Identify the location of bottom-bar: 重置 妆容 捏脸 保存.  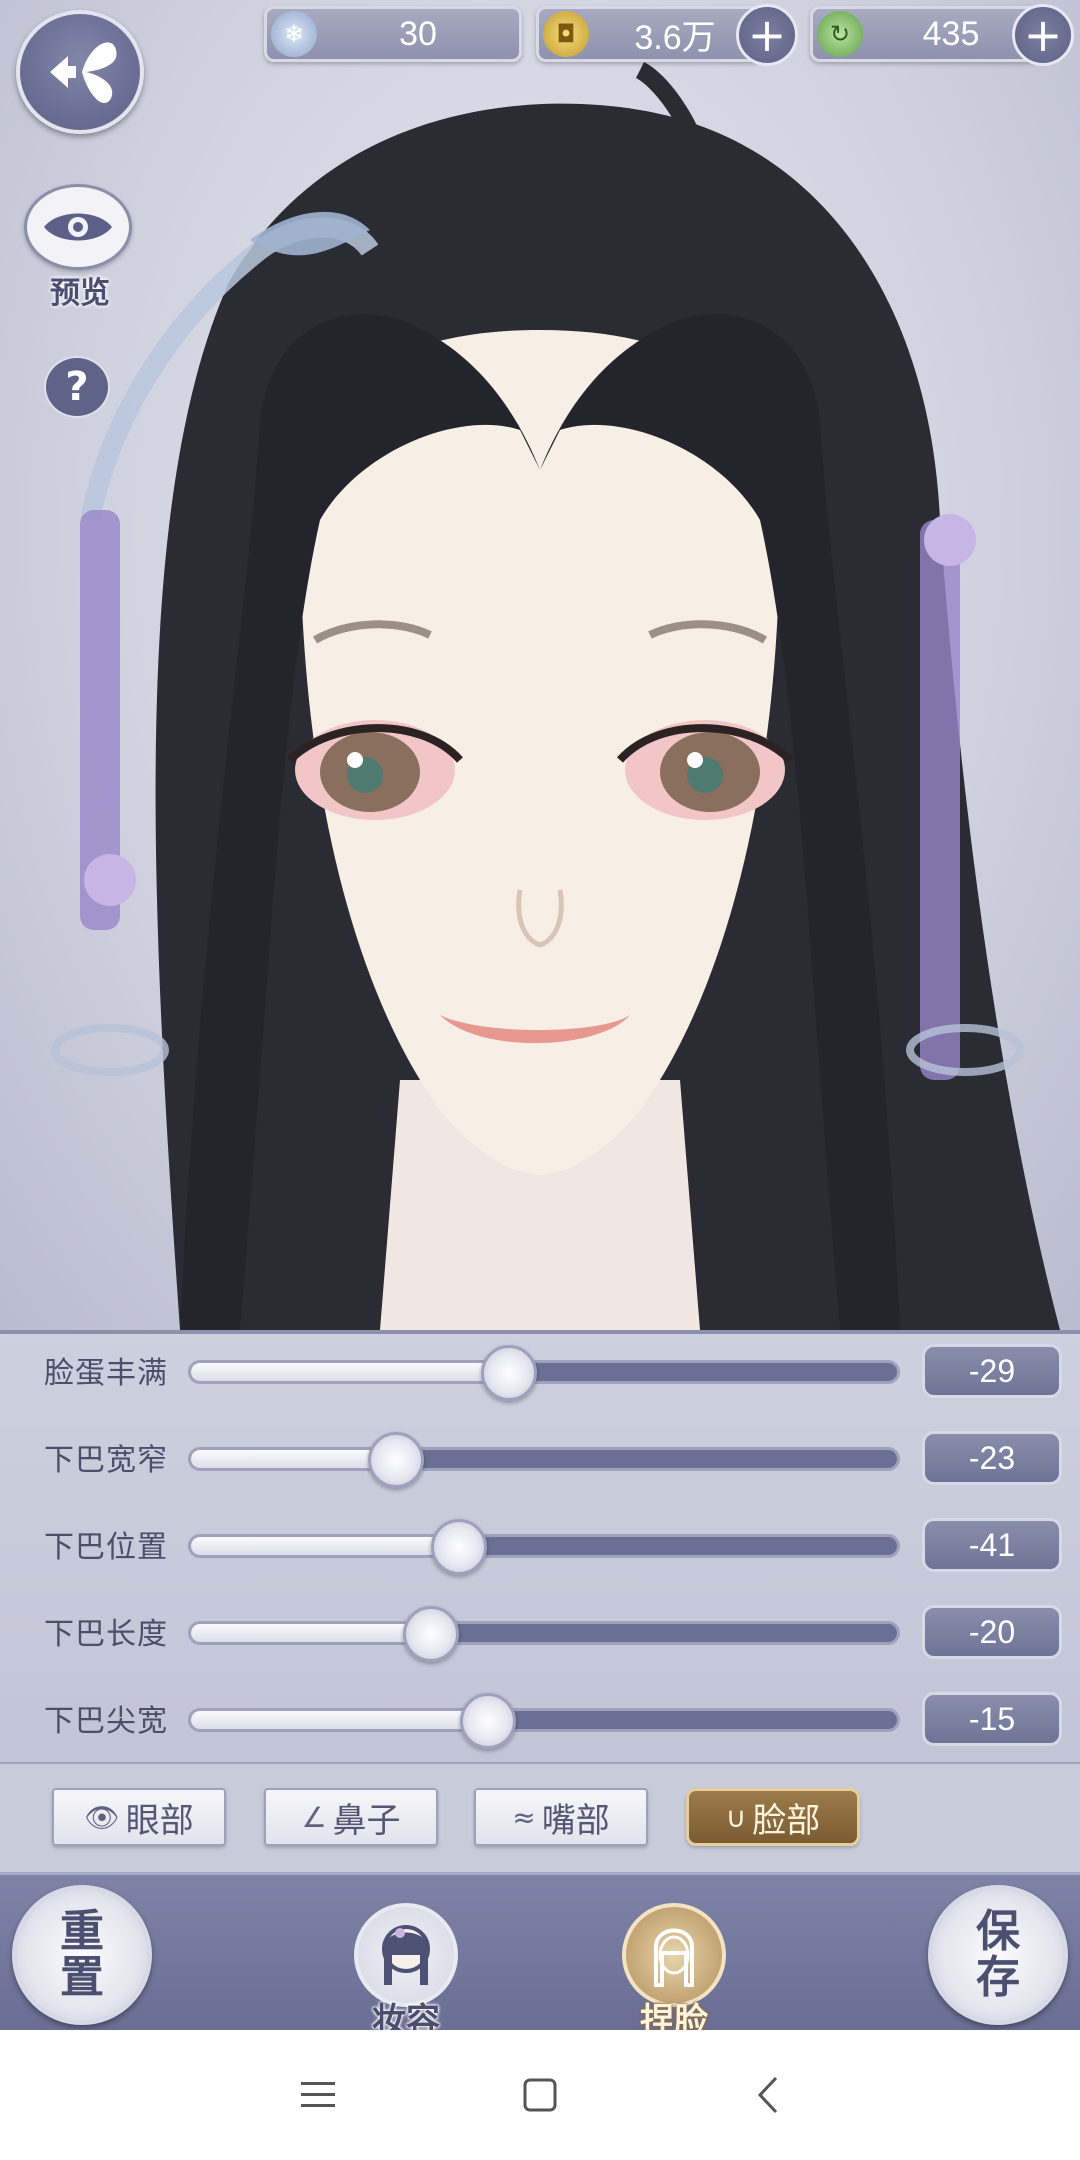
(540, 1956).